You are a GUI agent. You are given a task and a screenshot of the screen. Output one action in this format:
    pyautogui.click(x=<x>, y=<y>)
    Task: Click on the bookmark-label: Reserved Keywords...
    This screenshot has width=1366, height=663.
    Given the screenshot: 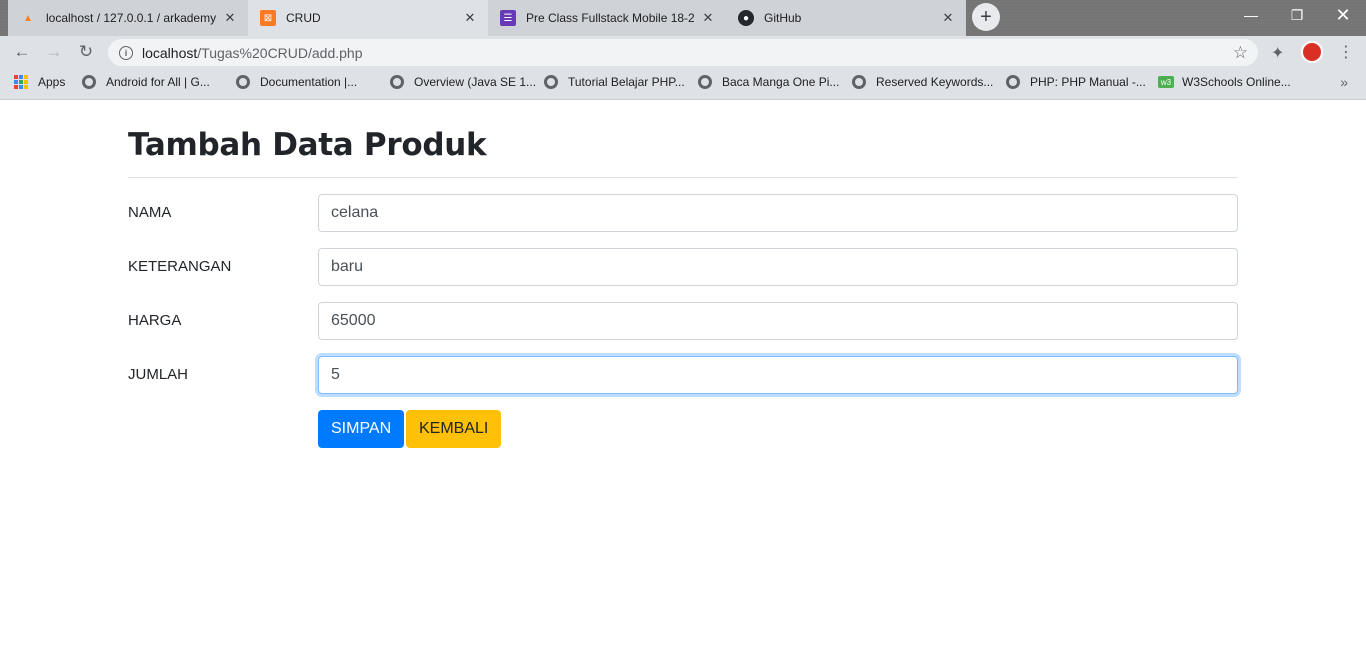 What is the action you would take?
    pyautogui.click(x=935, y=82)
    